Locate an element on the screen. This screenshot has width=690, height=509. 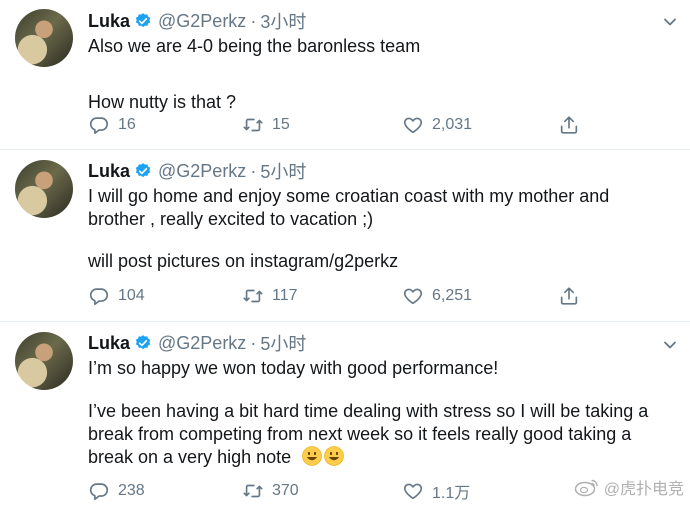
tweet-header: Luka @G2Perkz · 3小时 is located at coordinates (197, 21).